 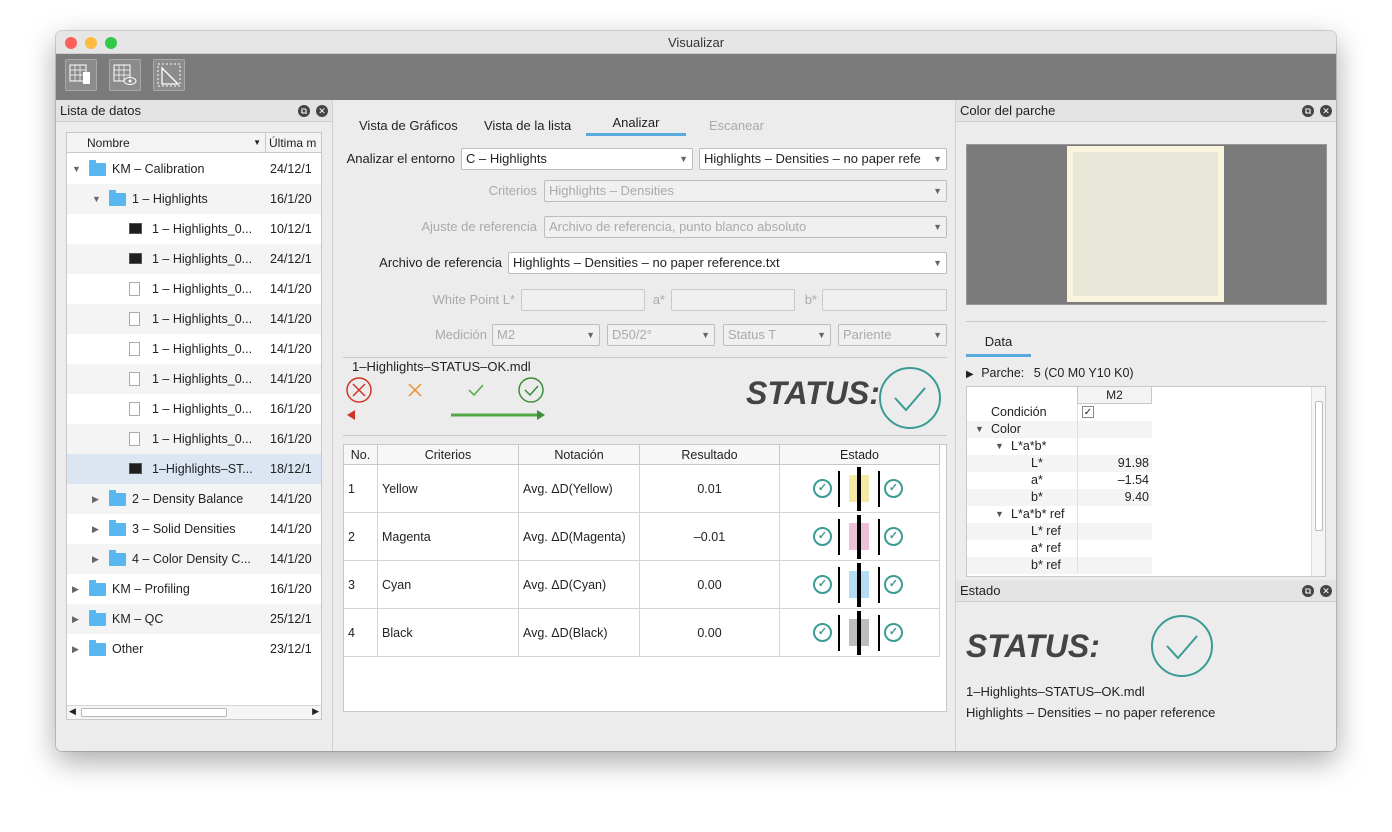 What do you see at coordinates (1059, 480) in the screenshot?
I see `property-row: a* –1.54` at bounding box center [1059, 480].